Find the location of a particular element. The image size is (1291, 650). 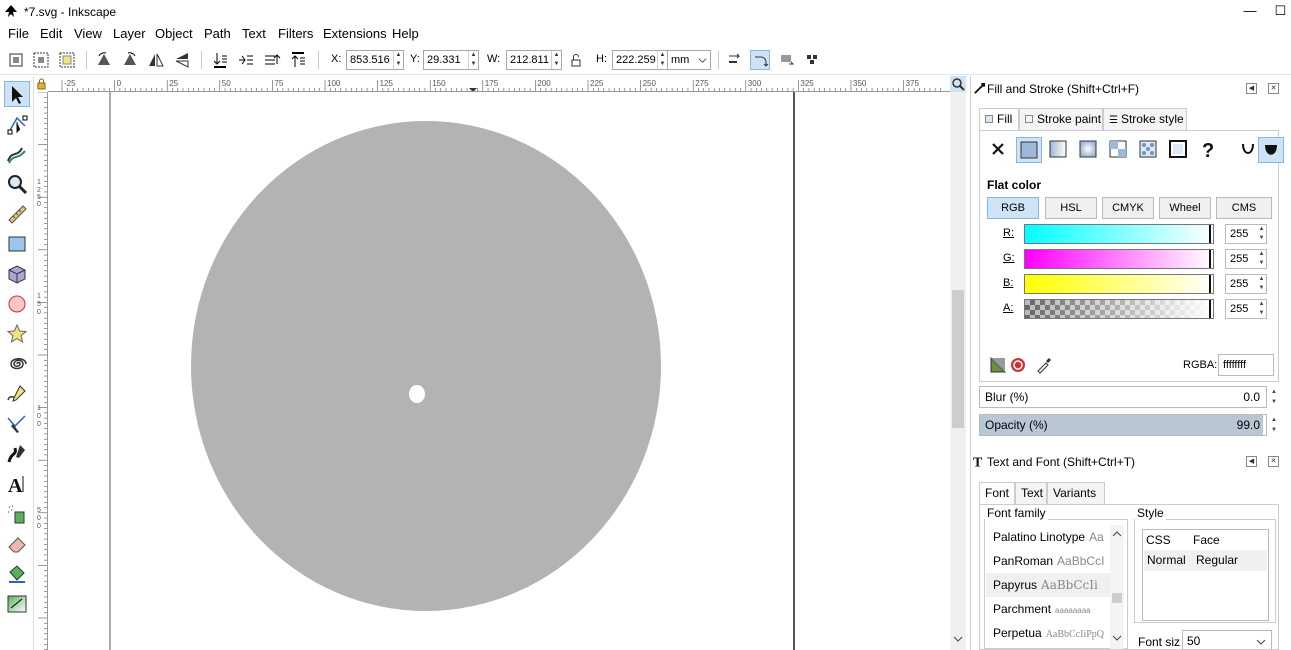

eraser-tool is located at coordinates (17, 544).